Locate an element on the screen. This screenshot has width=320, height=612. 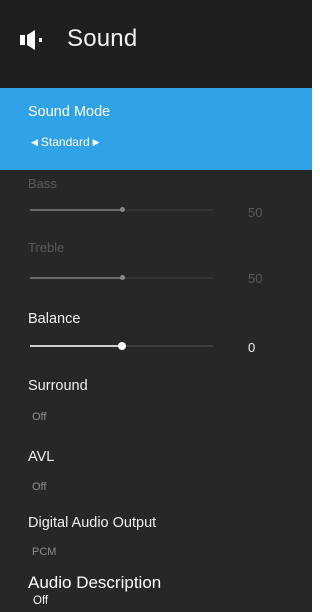
menu-item-audio-description: Audio Description Off is located at coordinates (158, 589).